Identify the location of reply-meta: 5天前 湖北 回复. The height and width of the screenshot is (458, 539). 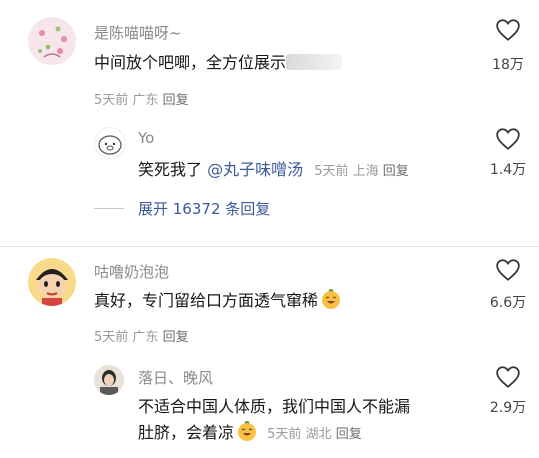
(314, 434).